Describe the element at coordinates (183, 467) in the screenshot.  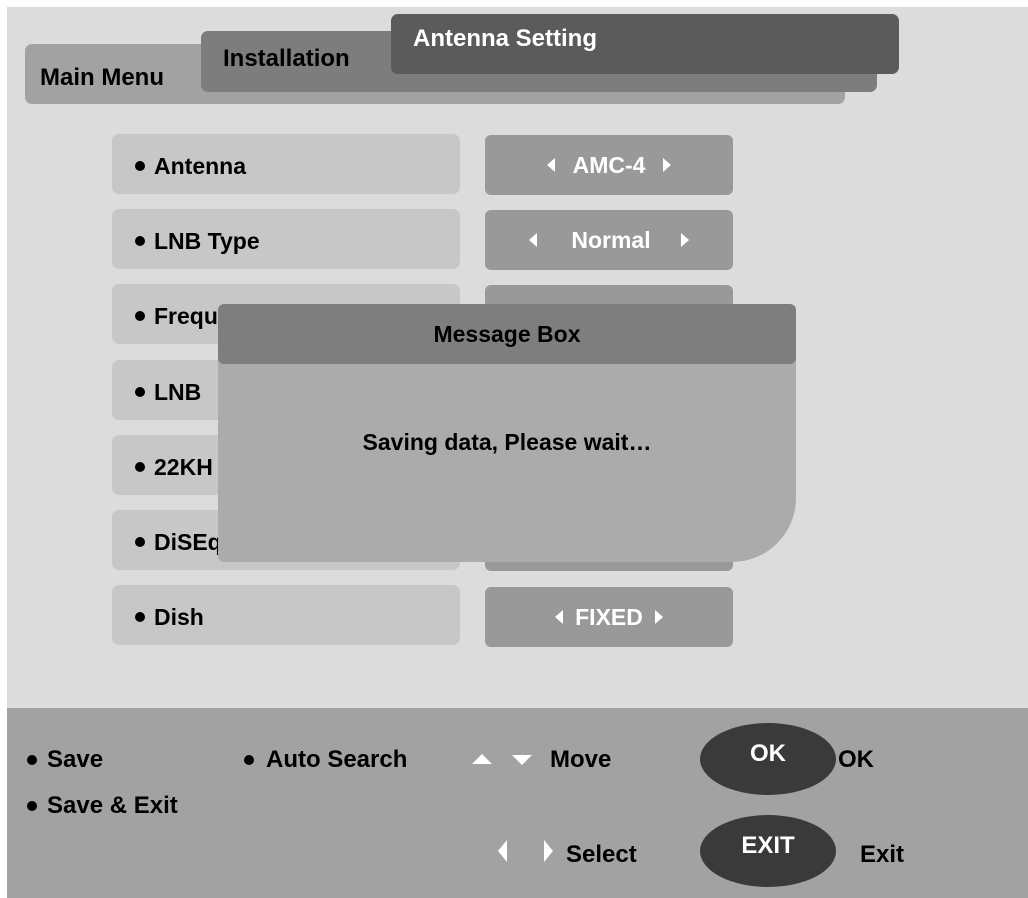
I see `setting-label-22khz: 22KH` at that location.